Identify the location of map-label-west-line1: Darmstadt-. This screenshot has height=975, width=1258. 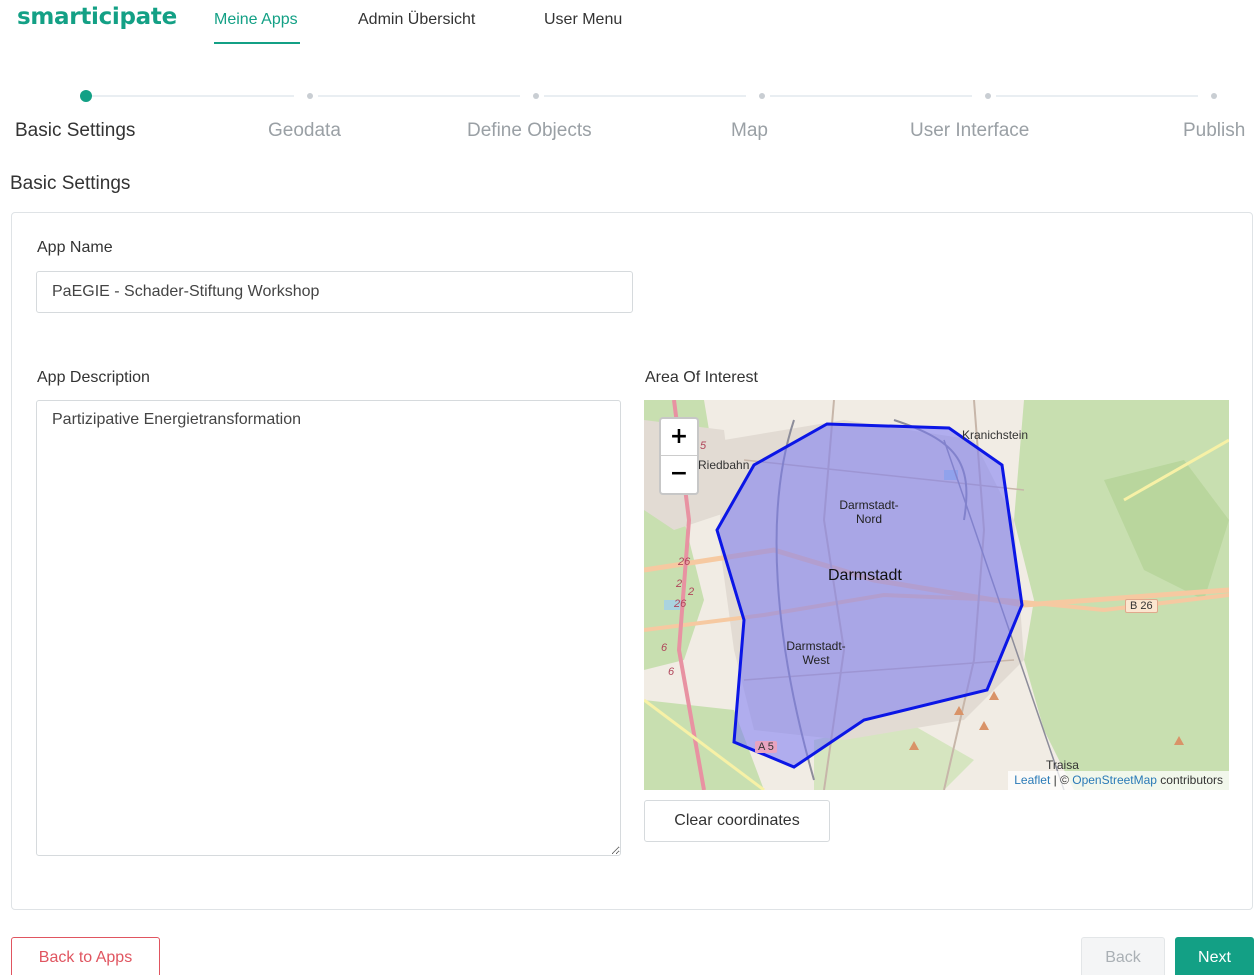
(816, 646).